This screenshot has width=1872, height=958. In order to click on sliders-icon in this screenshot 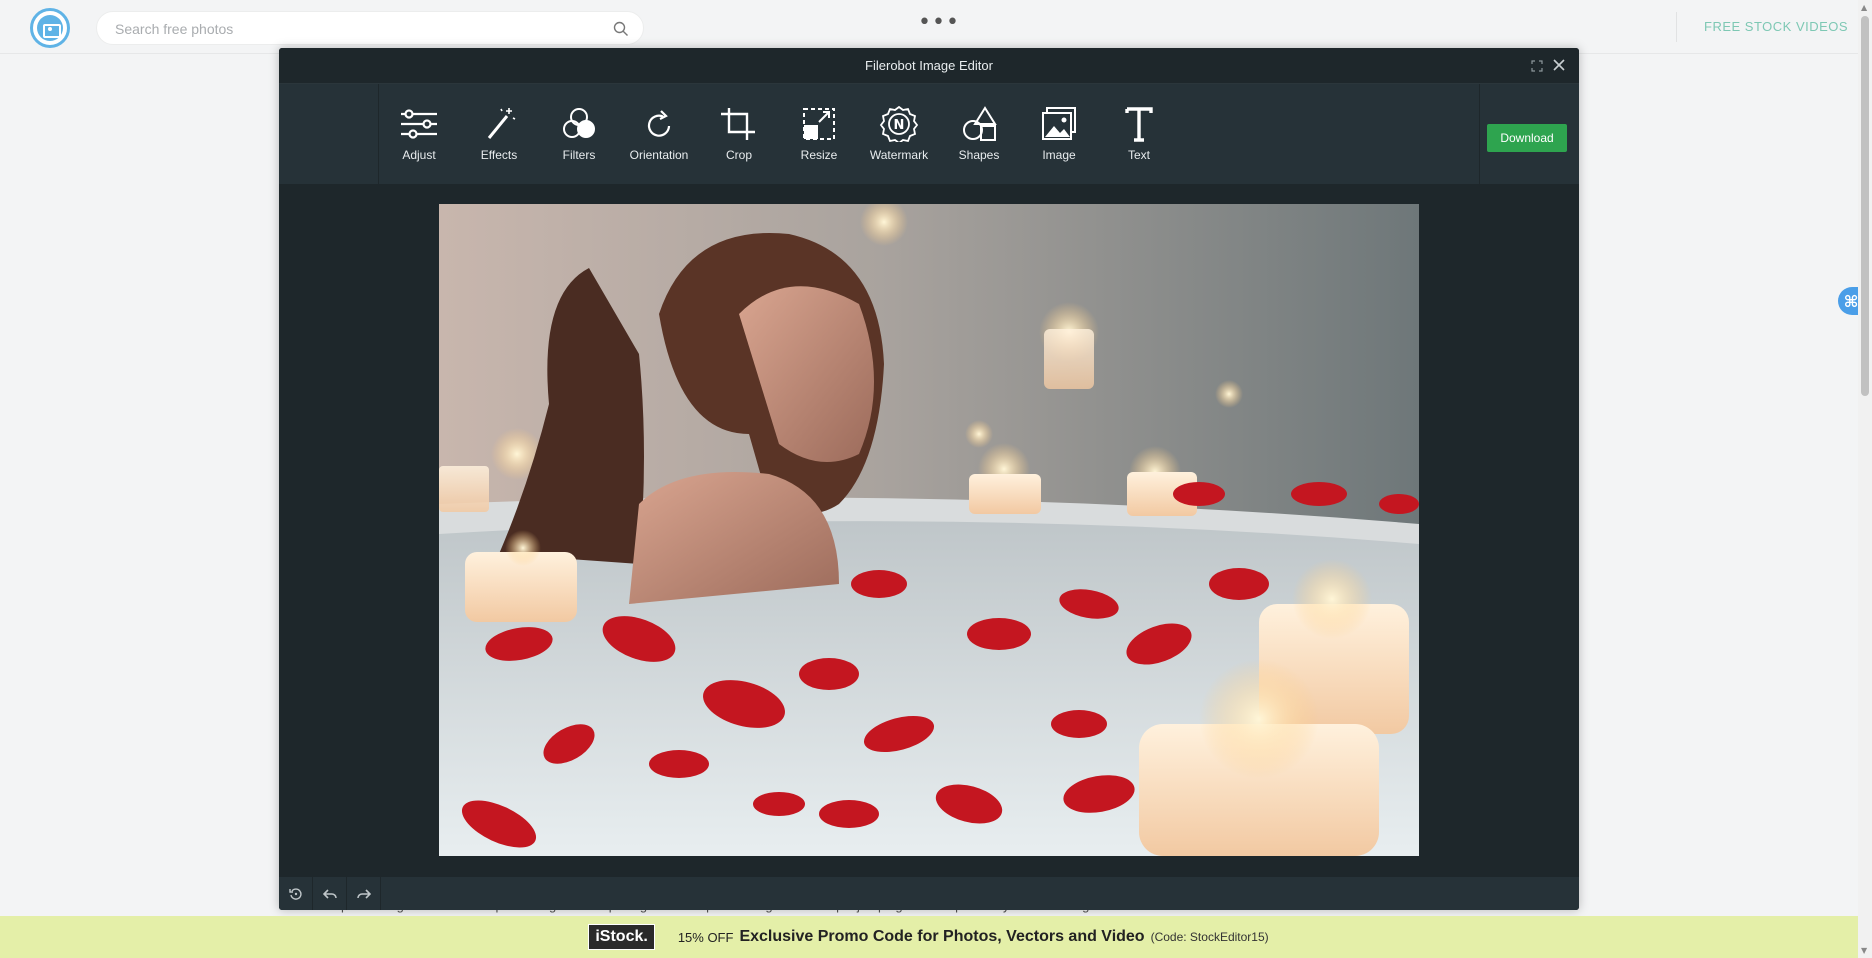, I will do `click(419, 124)`.